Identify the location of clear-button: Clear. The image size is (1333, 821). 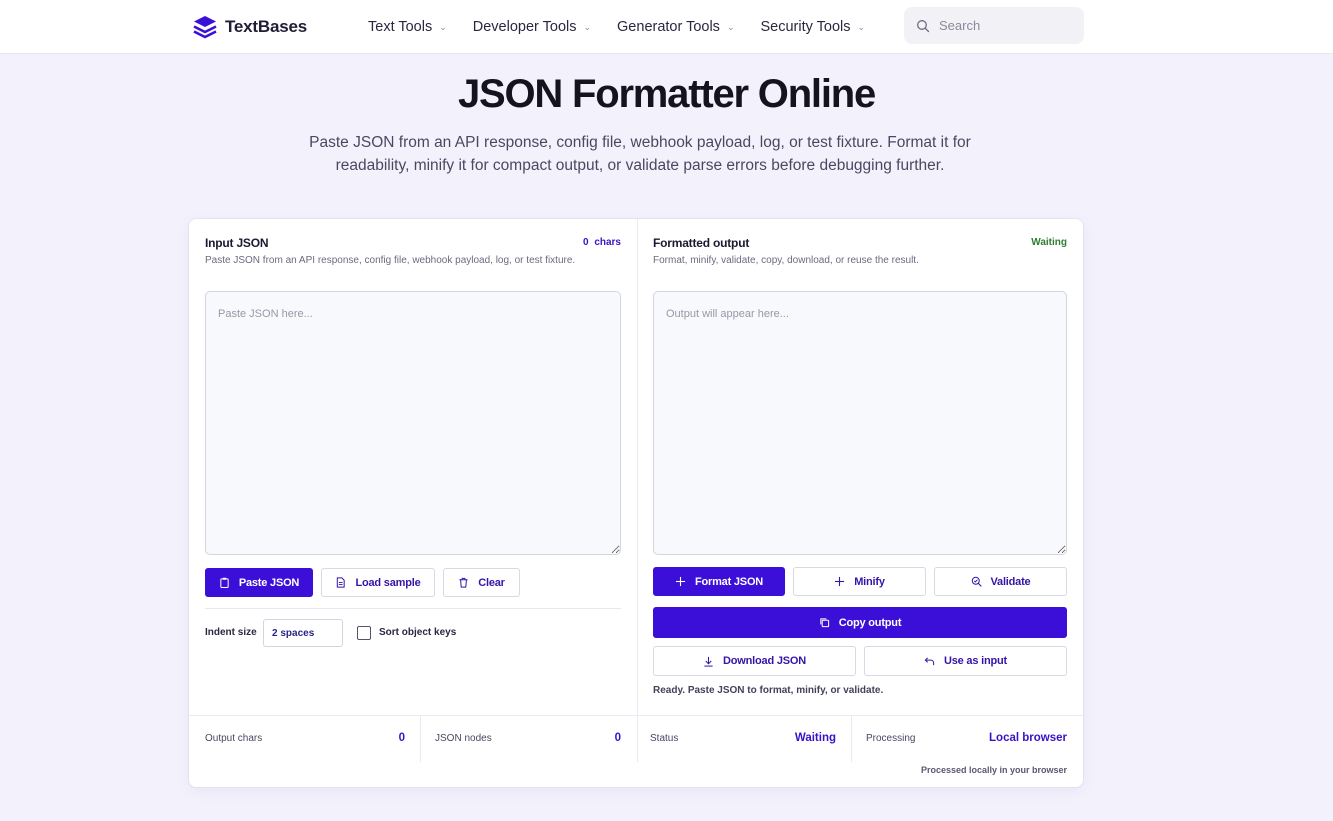
(481, 582).